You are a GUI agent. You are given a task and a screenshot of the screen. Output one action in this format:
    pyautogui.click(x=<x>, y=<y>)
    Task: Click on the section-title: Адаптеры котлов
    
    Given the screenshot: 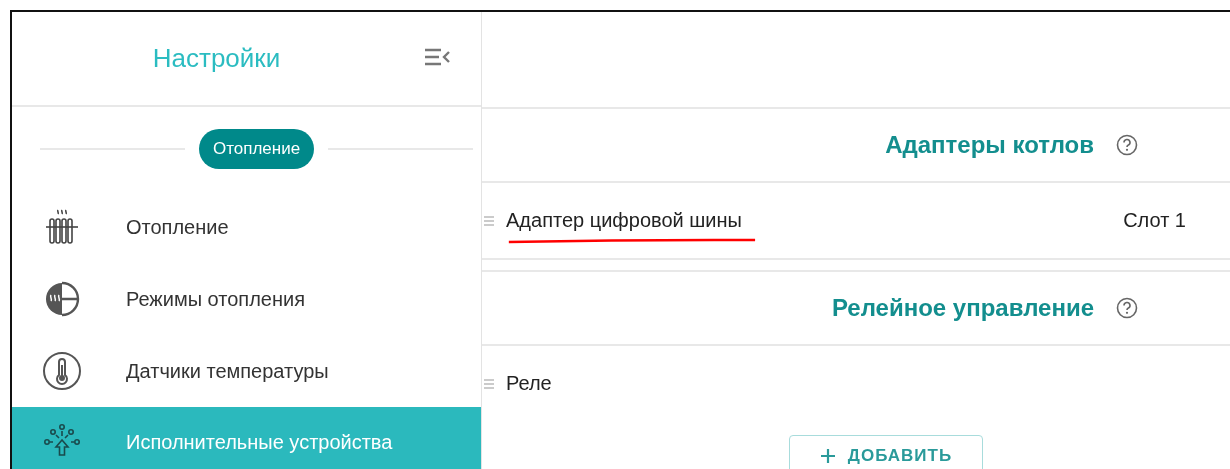 What is the action you would take?
    pyautogui.click(x=989, y=145)
    